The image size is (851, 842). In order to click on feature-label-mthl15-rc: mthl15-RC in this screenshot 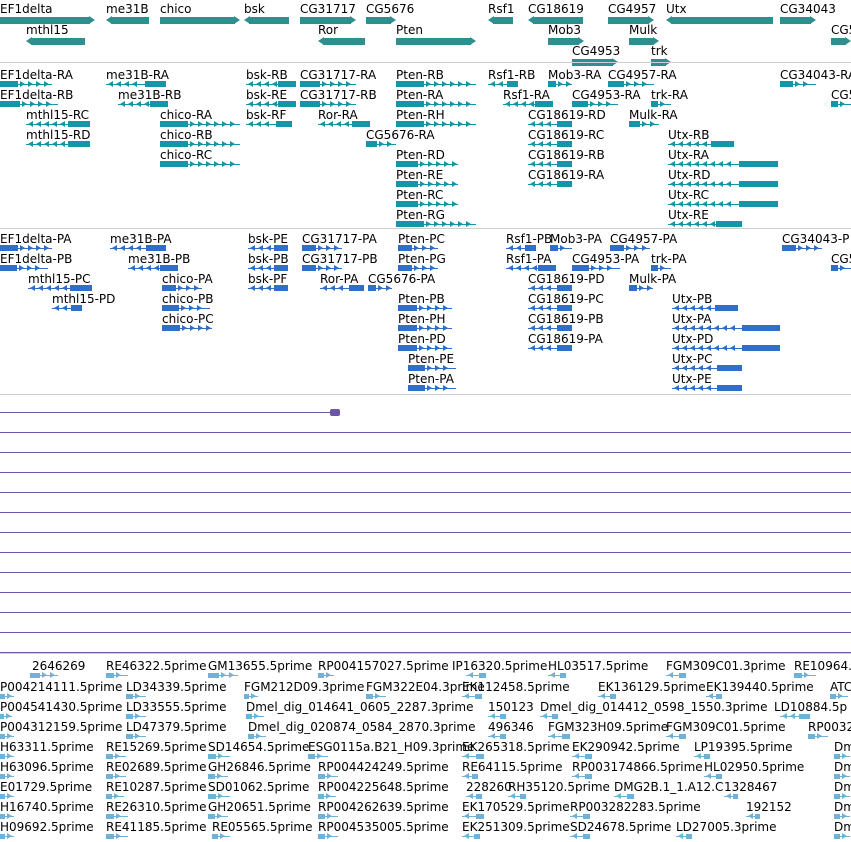, I will do `click(58, 115)`.